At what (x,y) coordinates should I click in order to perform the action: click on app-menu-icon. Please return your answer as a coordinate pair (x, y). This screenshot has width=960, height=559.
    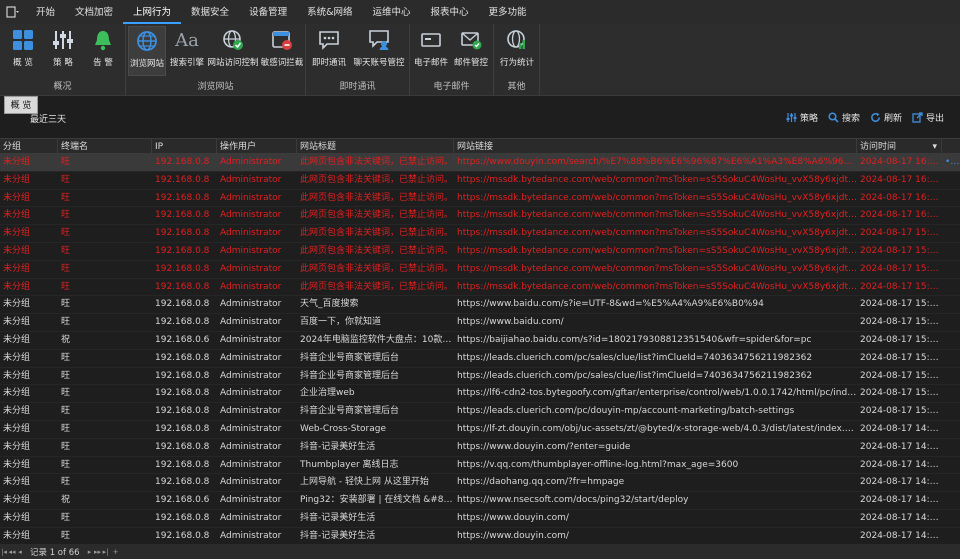
    Looking at the image, I should click on (13, 12).